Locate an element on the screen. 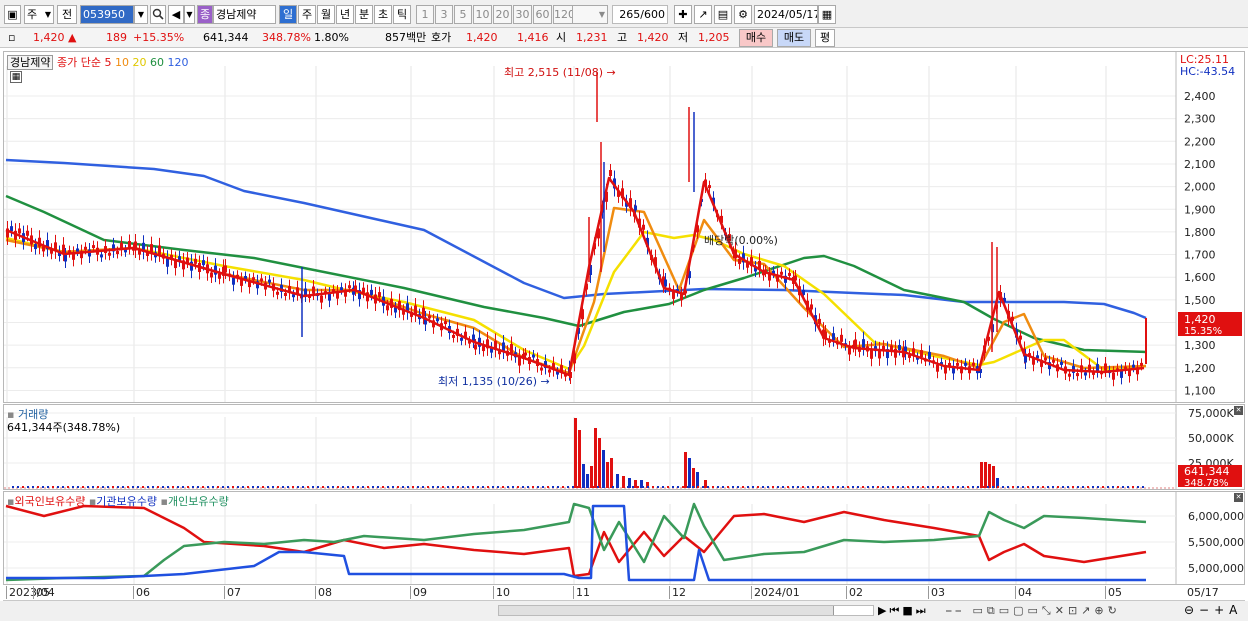 This screenshot has height=621, width=1248. interval-button: 120 is located at coordinates (563, 14).